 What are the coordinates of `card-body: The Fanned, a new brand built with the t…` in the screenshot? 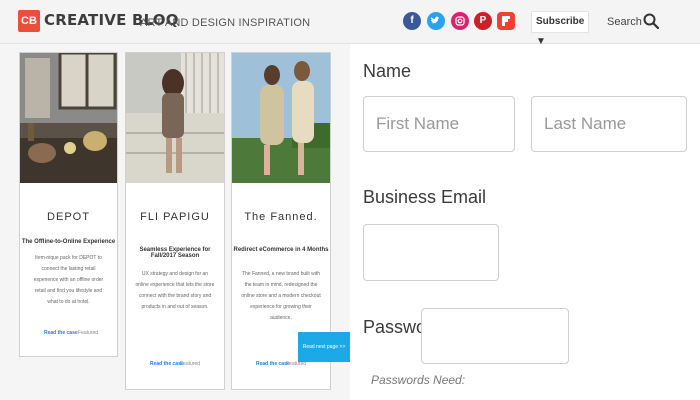 It's located at (281, 296).